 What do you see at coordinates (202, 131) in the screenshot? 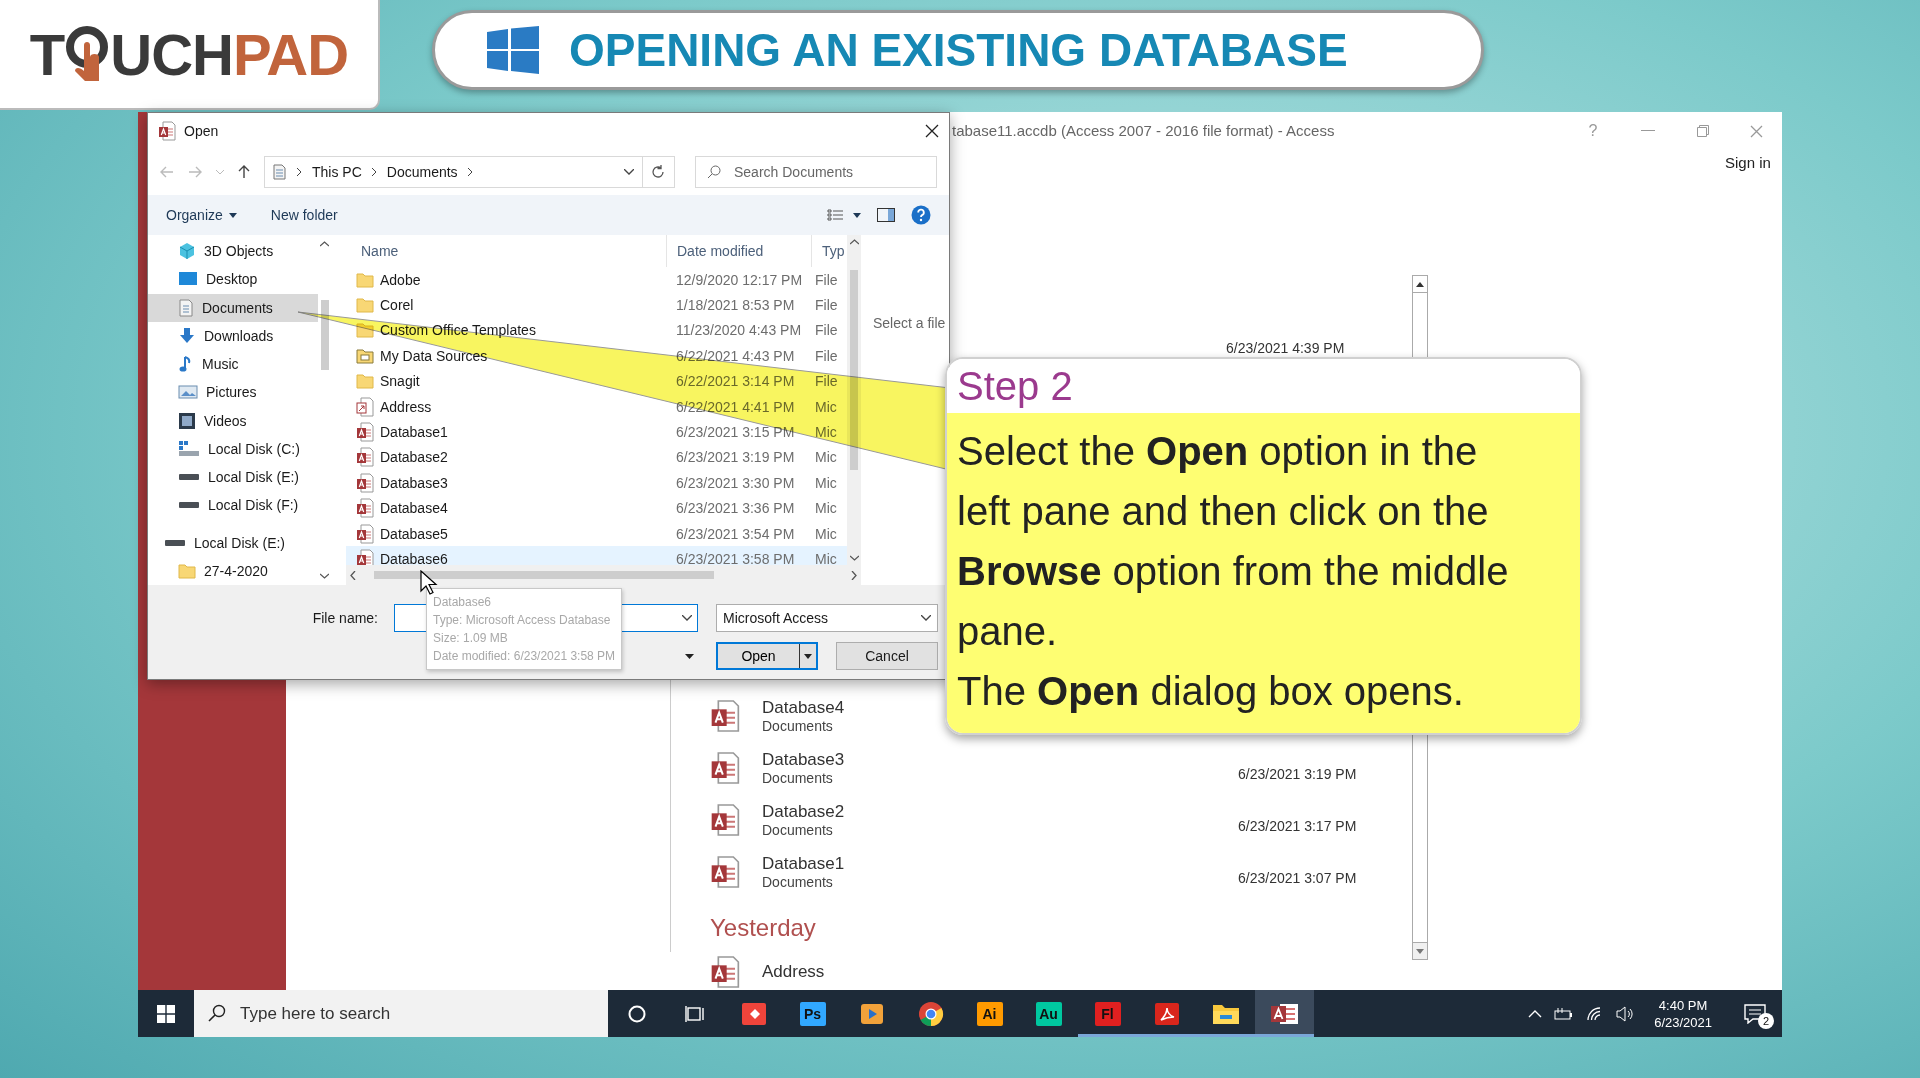
I see `dialog-title: Open` at bounding box center [202, 131].